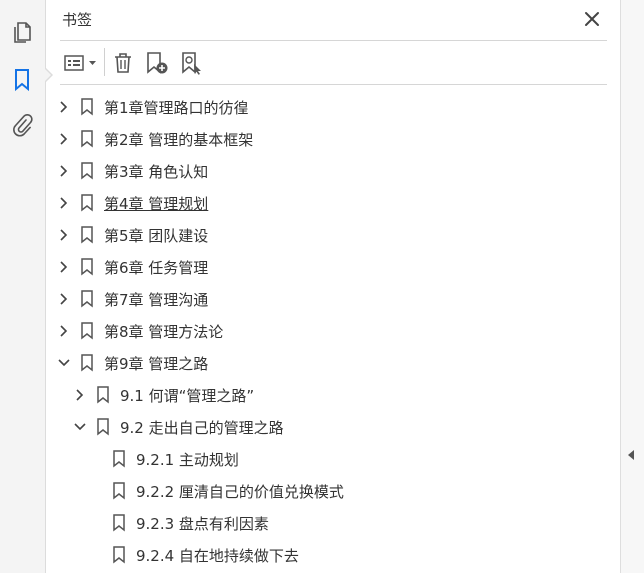 This screenshot has width=644, height=573. What do you see at coordinates (156, 363) in the screenshot?
I see `bookmark-label: 第9章 管理之路` at bounding box center [156, 363].